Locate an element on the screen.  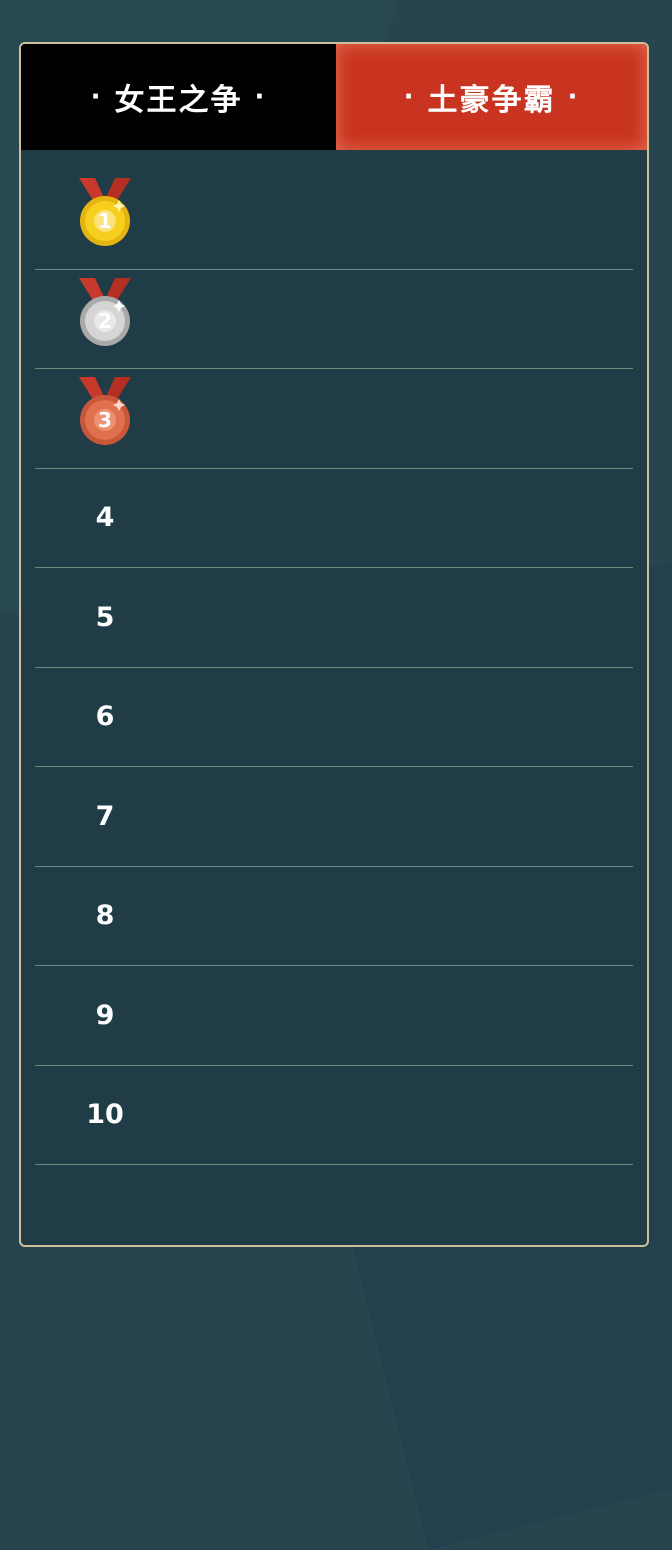
ranking-row: 4 is located at coordinates (334, 518).